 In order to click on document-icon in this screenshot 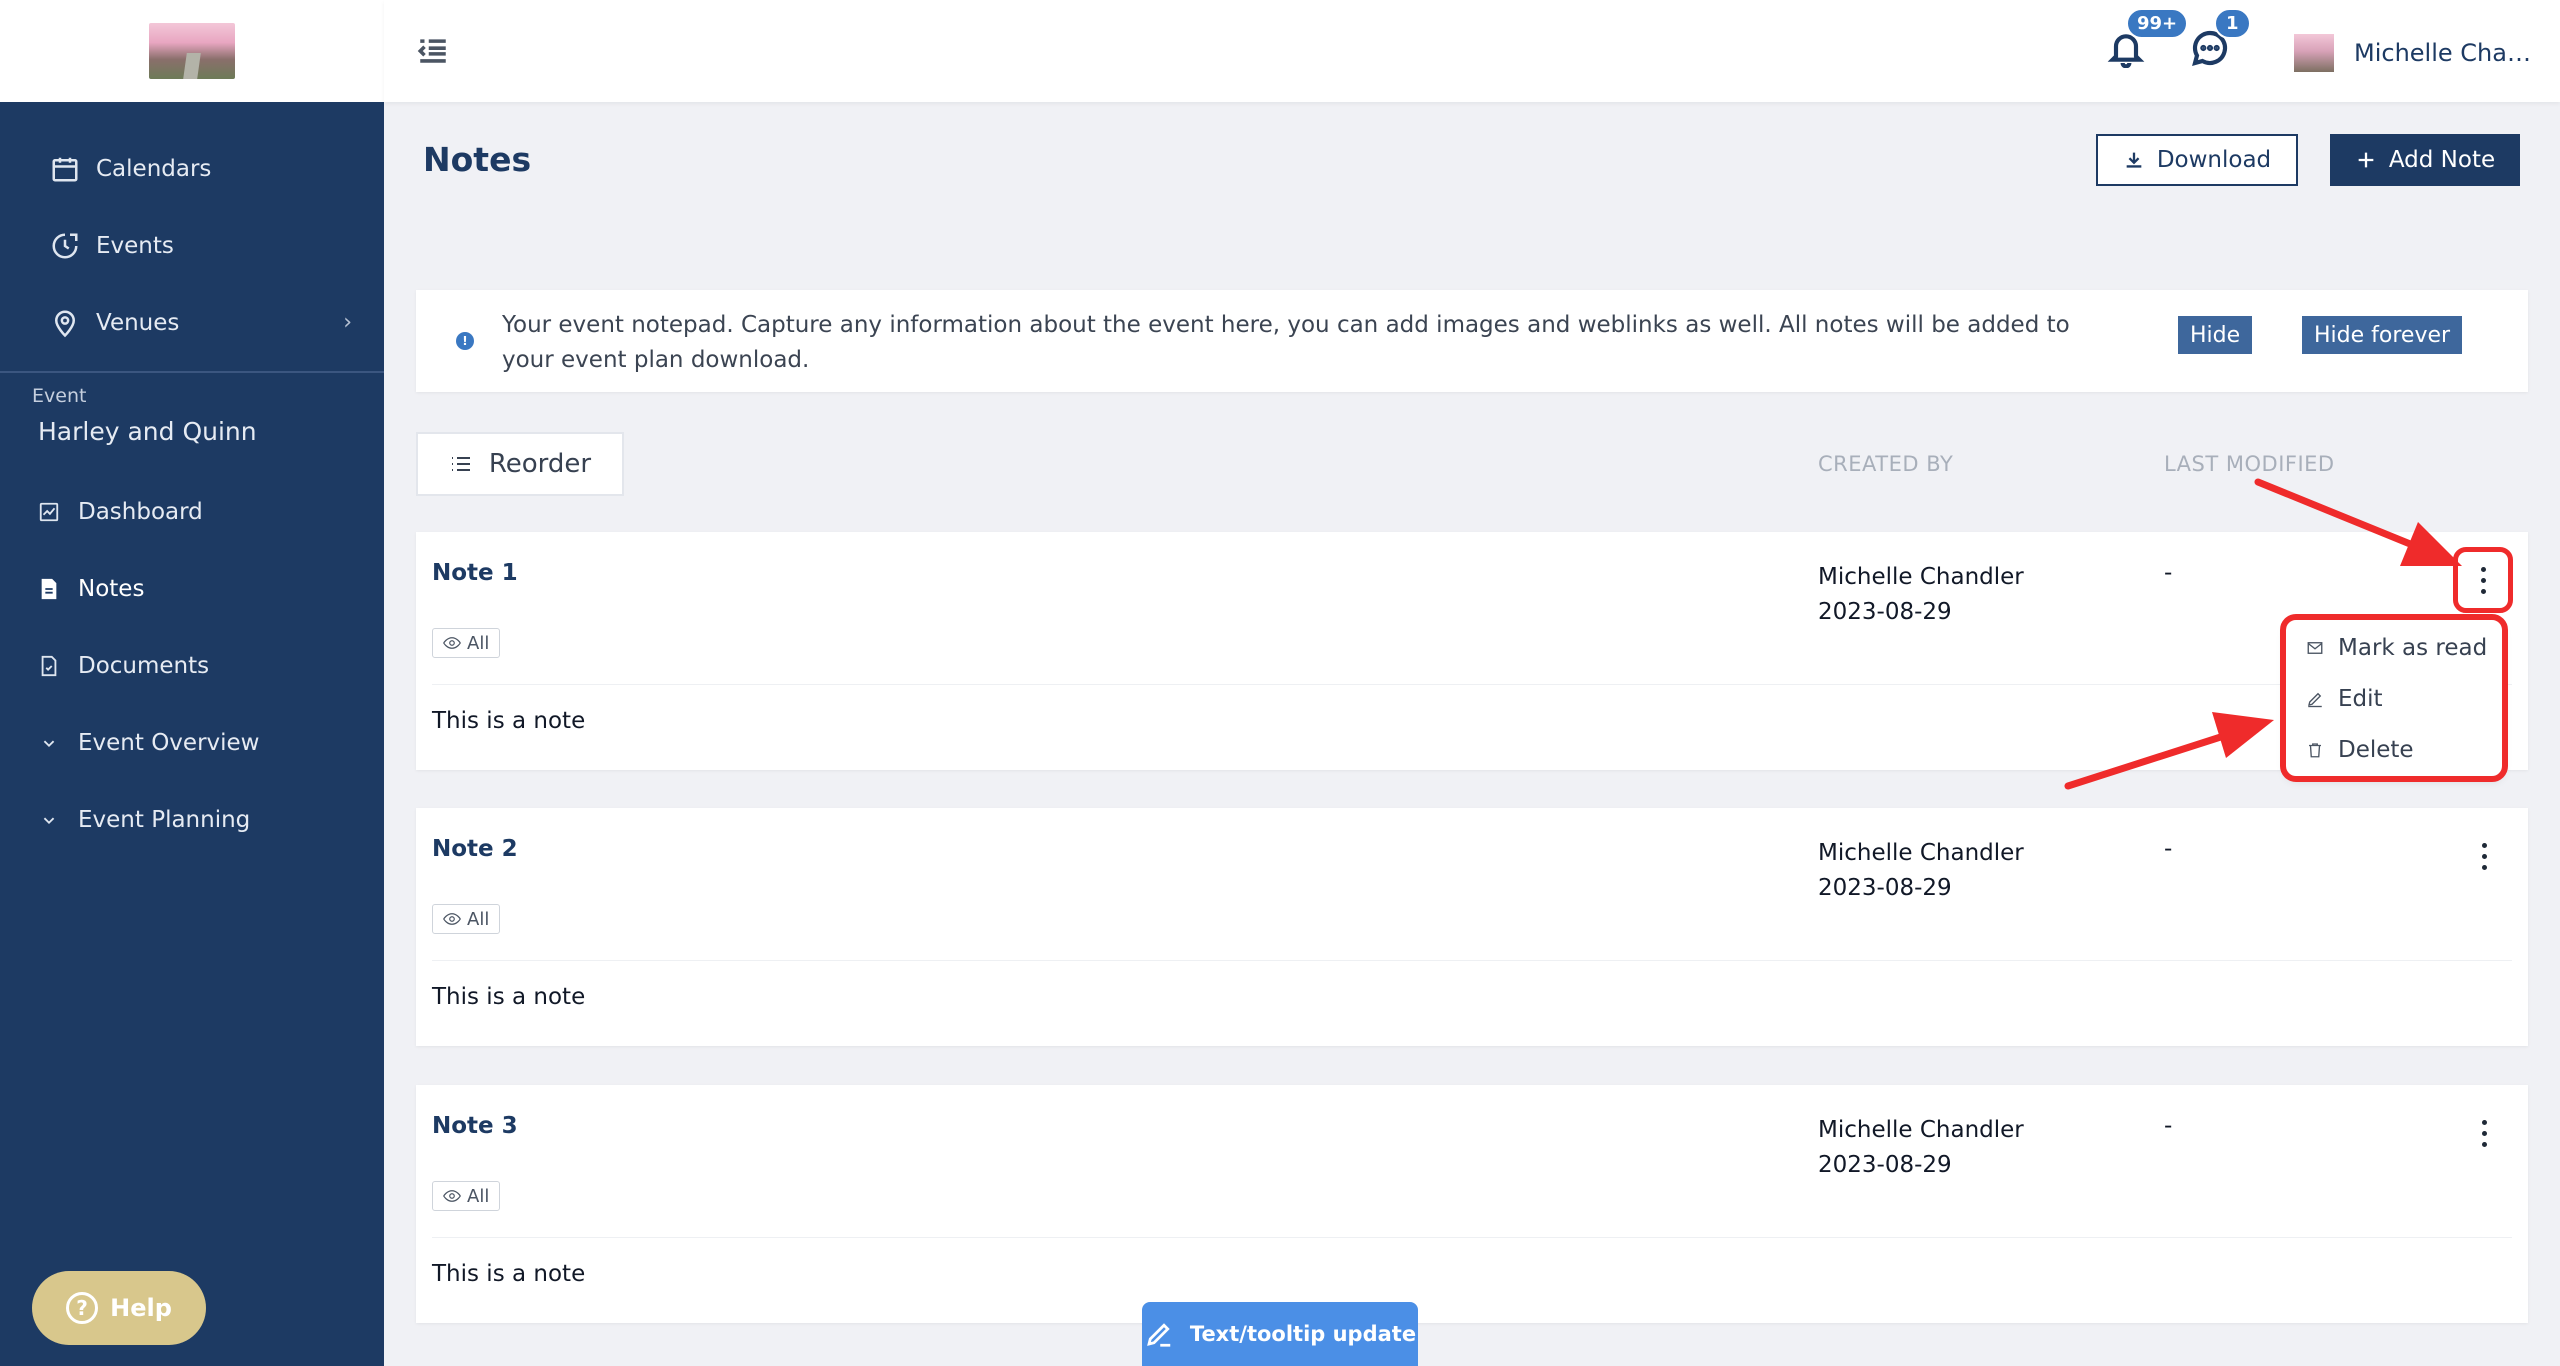, I will do `click(49, 589)`.